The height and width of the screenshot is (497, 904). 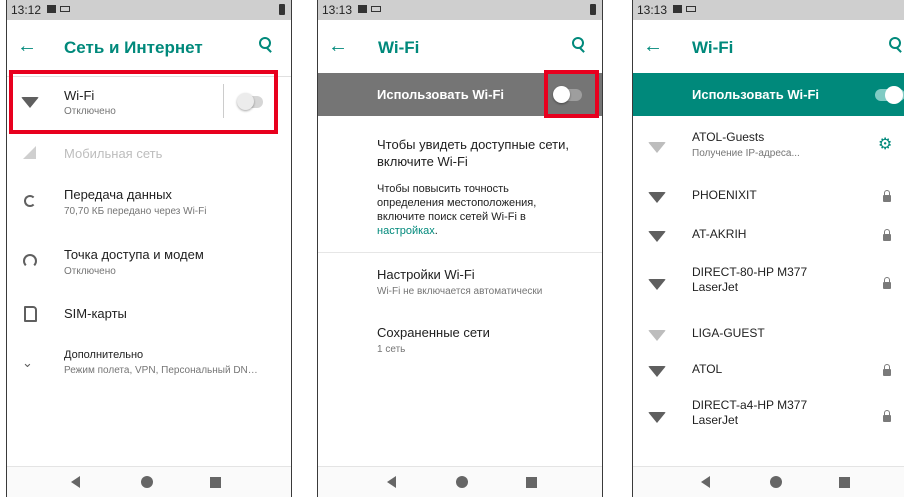 What do you see at coordinates (104, 355) in the screenshot?
I see `advanced-label: Дополнительно` at bounding box center [104, 355].